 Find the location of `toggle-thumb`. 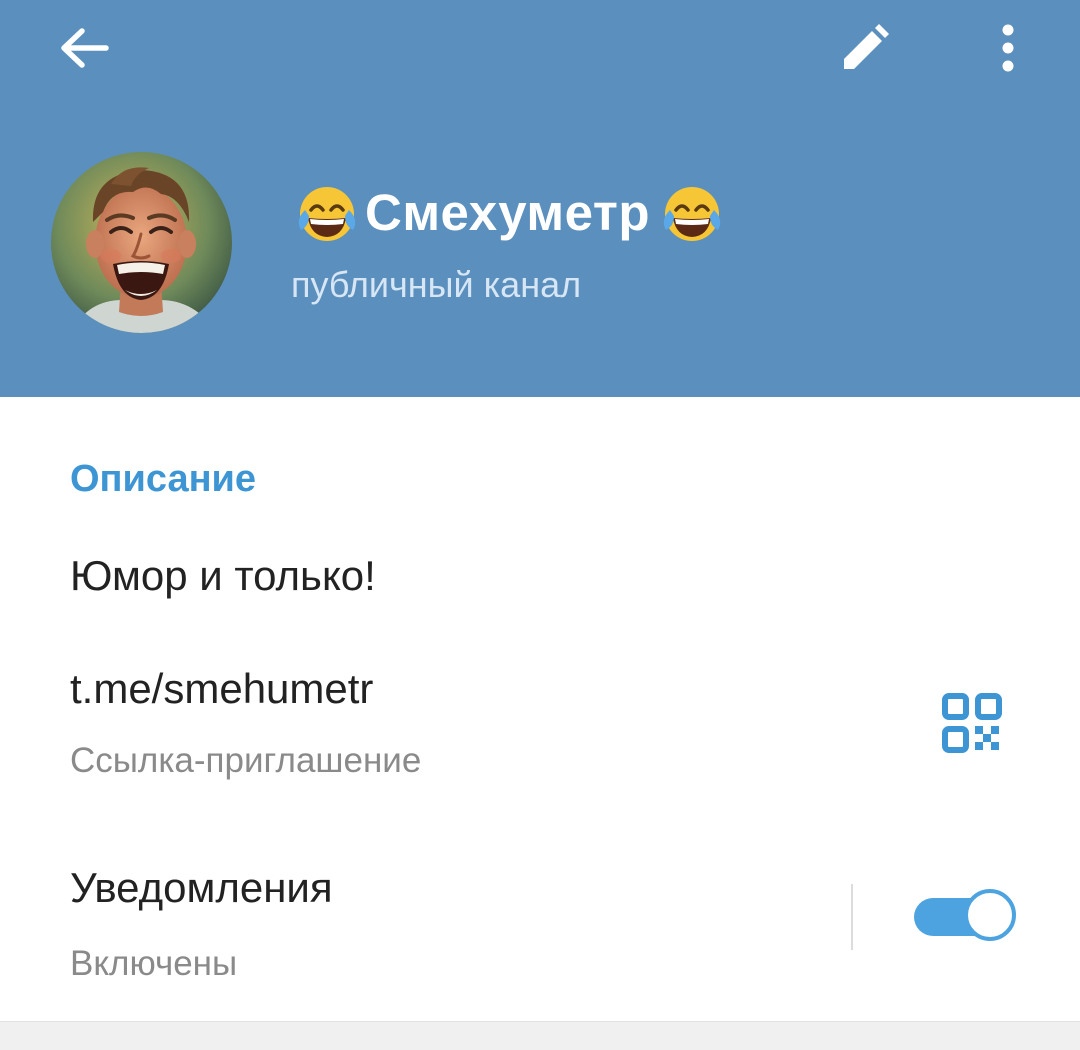

toggle-thumb is located at coordinates (990, 915).